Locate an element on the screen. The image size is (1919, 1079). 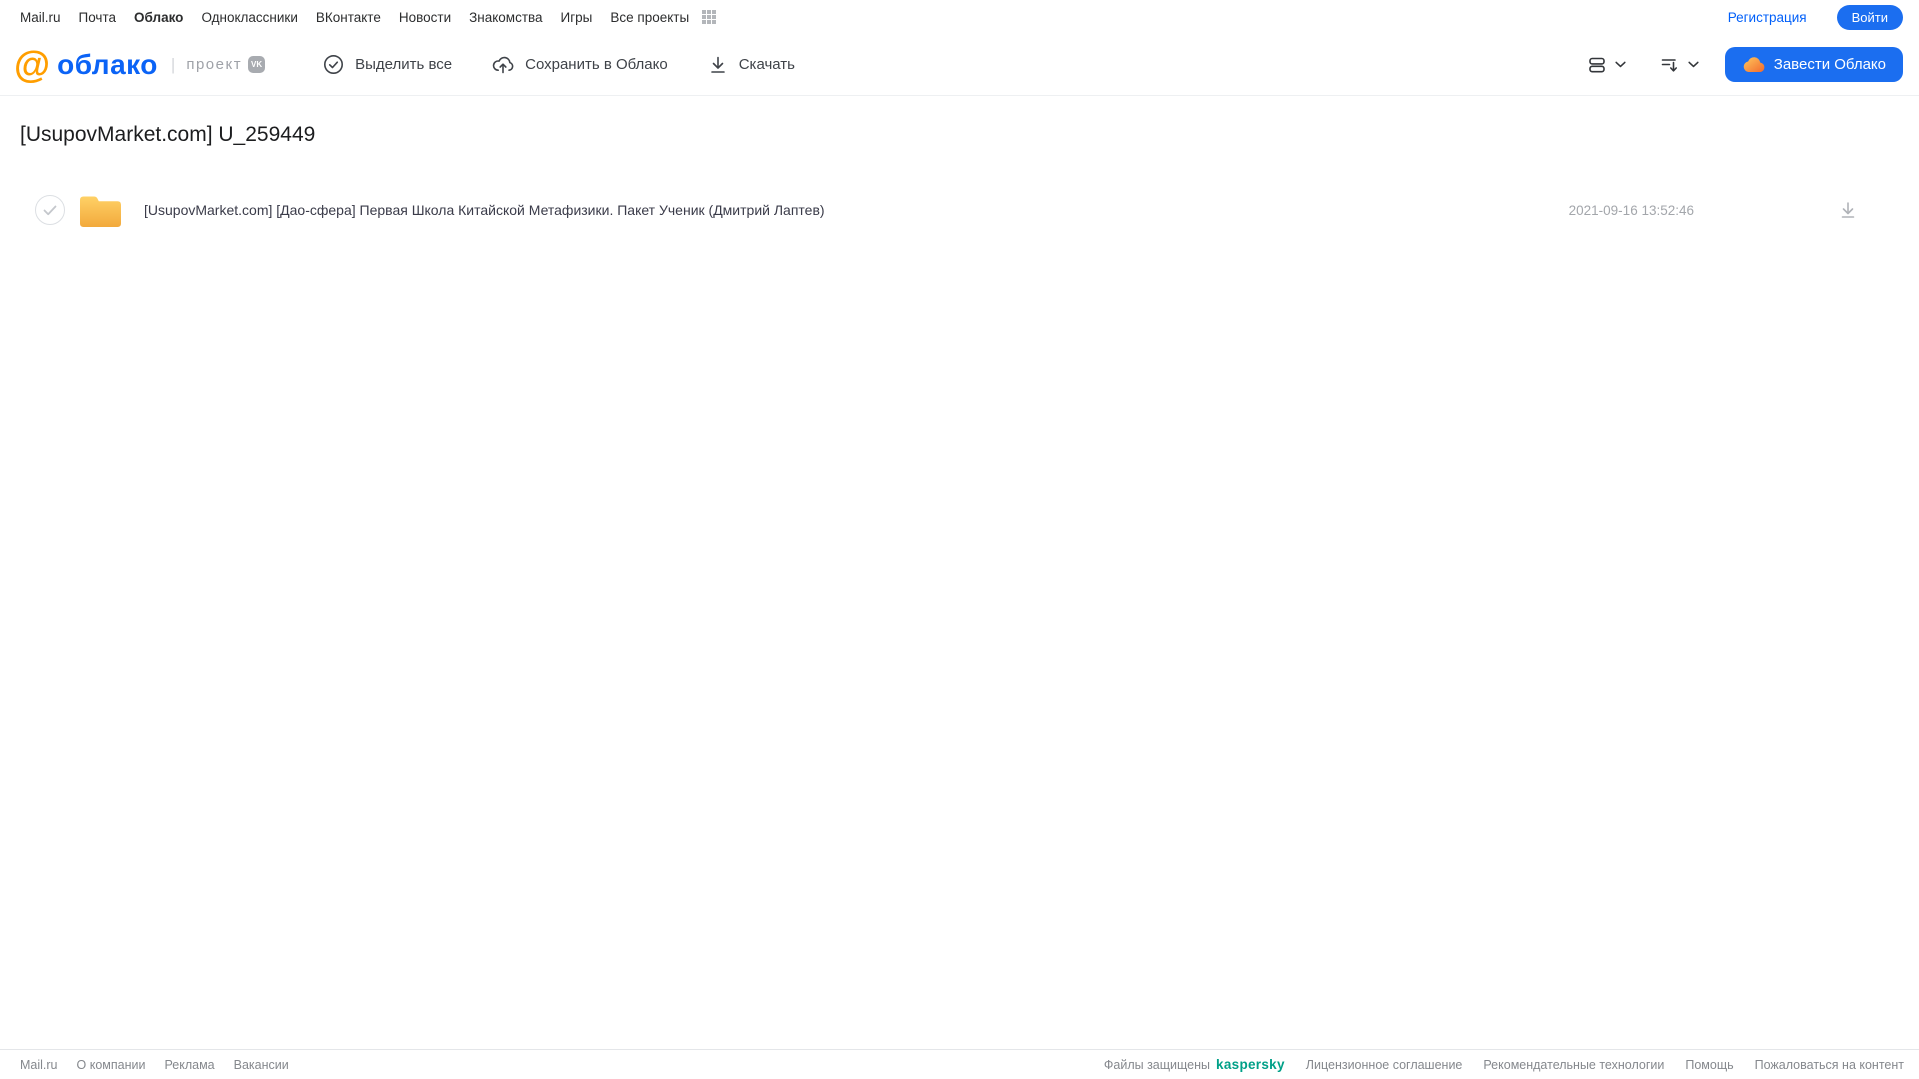
nav-vkontakte: ВКонтакте is located at coordinates (348, 17).